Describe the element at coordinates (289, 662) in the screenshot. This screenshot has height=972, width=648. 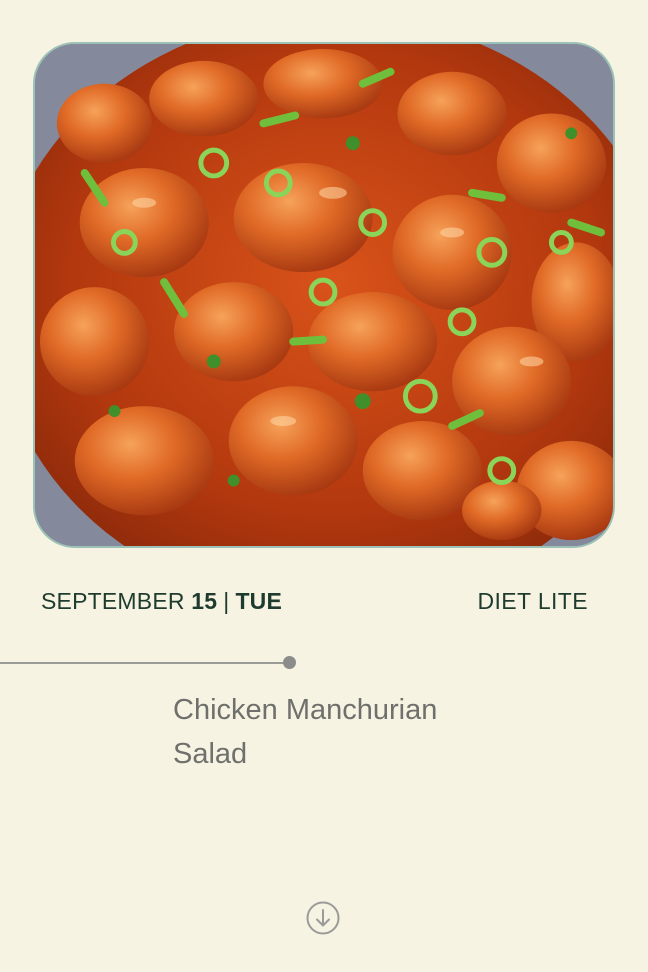
I see `divider-dot` at that location.